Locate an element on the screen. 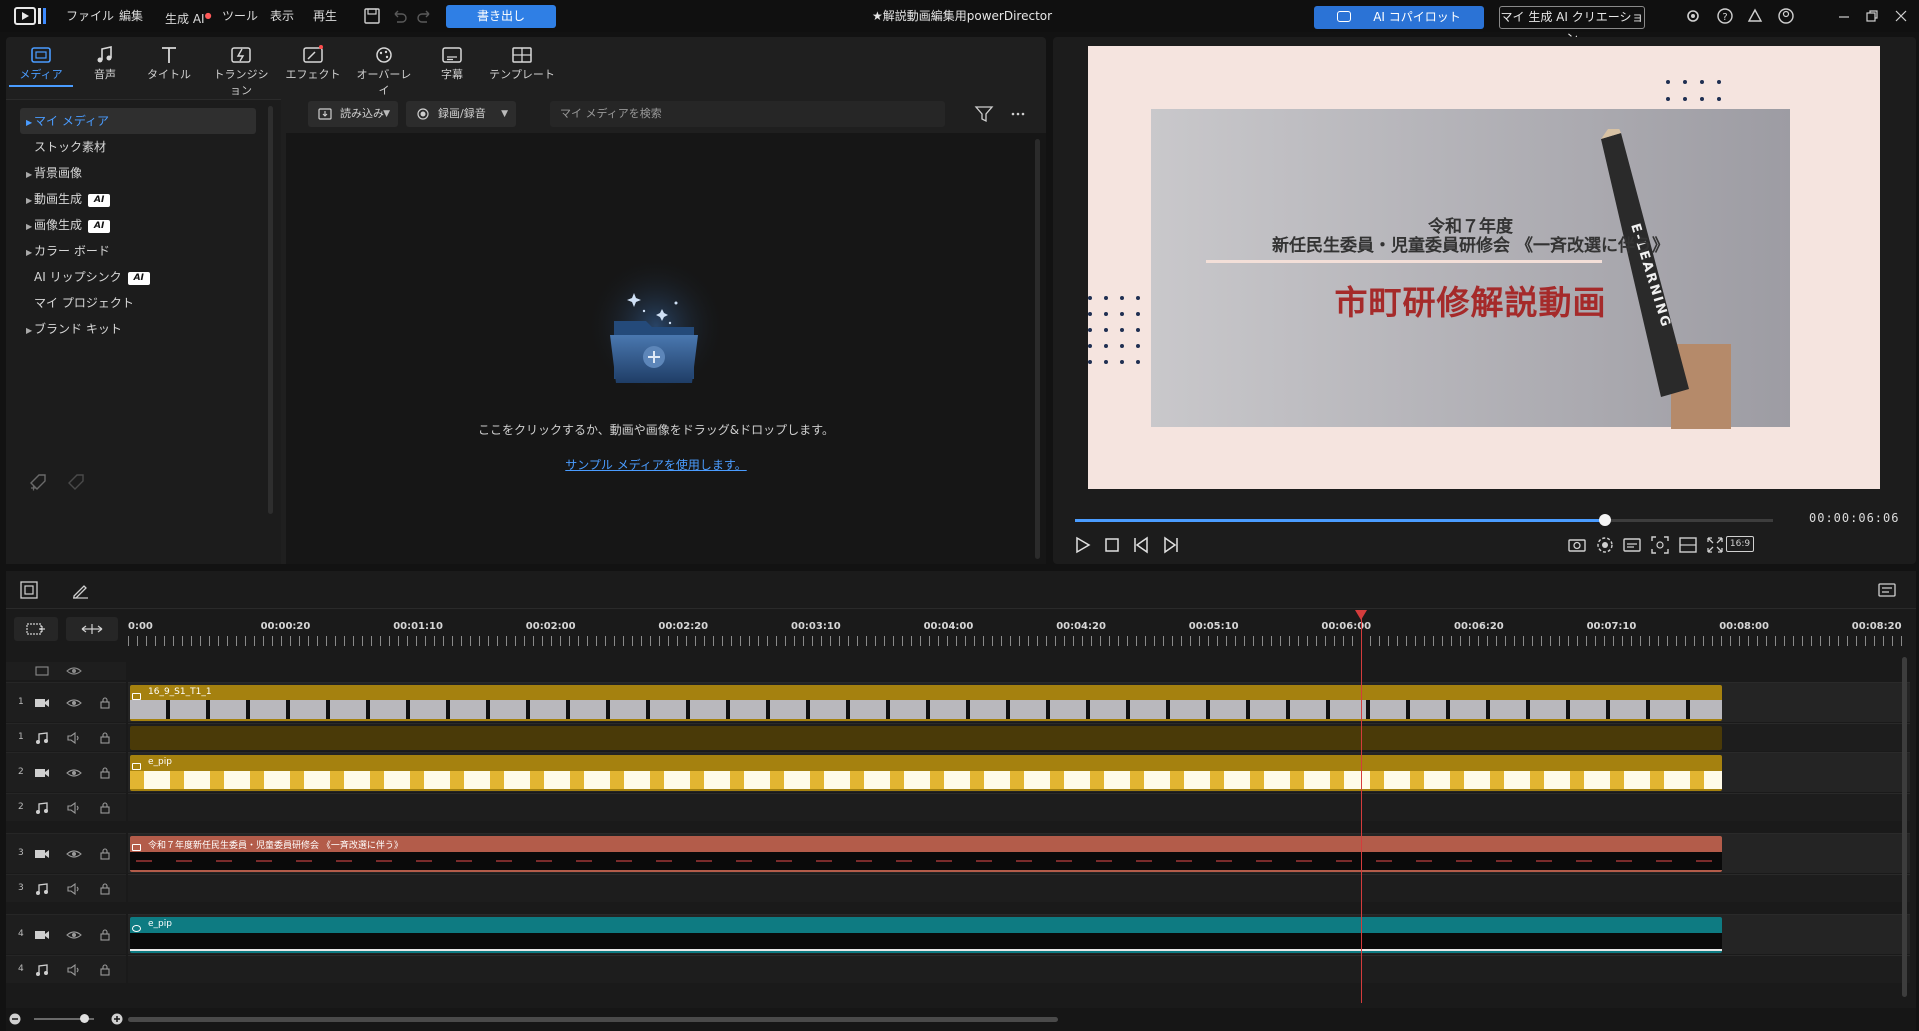 The width and height of the screenshot is (1919, 1031). tab-template: テンプレート is located at coordinates (522, 62).